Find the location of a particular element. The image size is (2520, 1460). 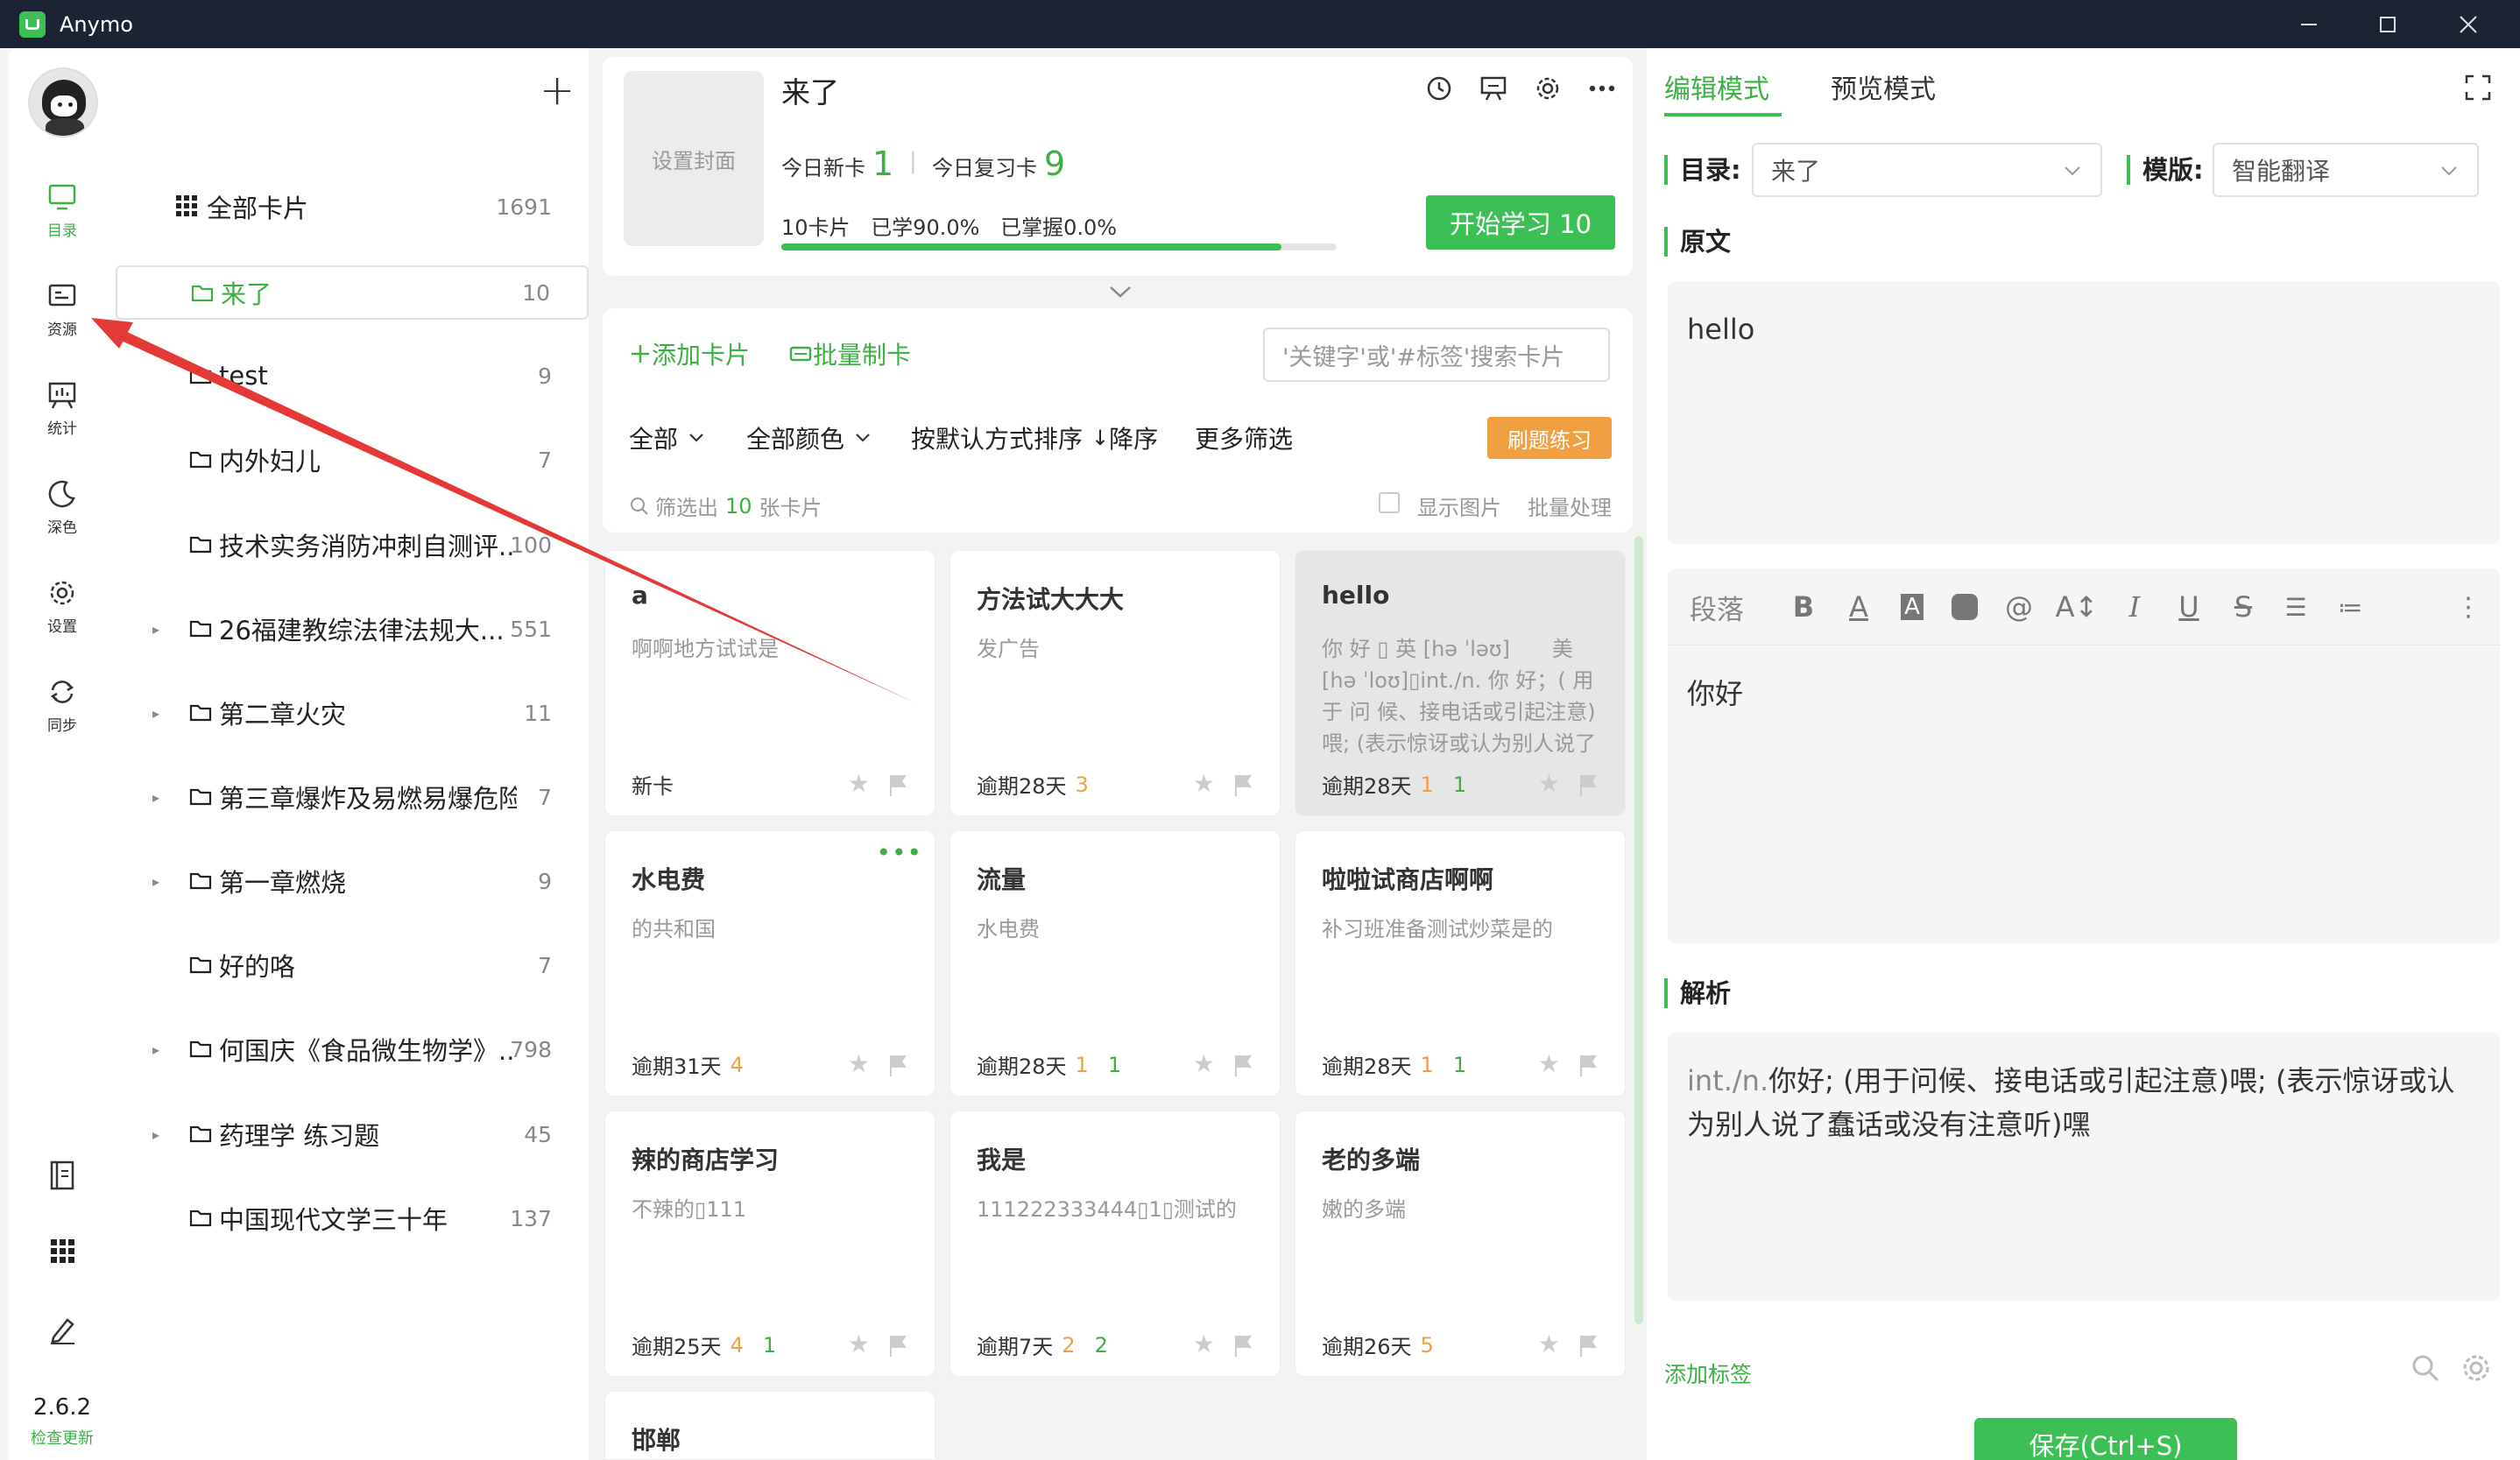

maximize-button is located at coordinates (2387, 24).